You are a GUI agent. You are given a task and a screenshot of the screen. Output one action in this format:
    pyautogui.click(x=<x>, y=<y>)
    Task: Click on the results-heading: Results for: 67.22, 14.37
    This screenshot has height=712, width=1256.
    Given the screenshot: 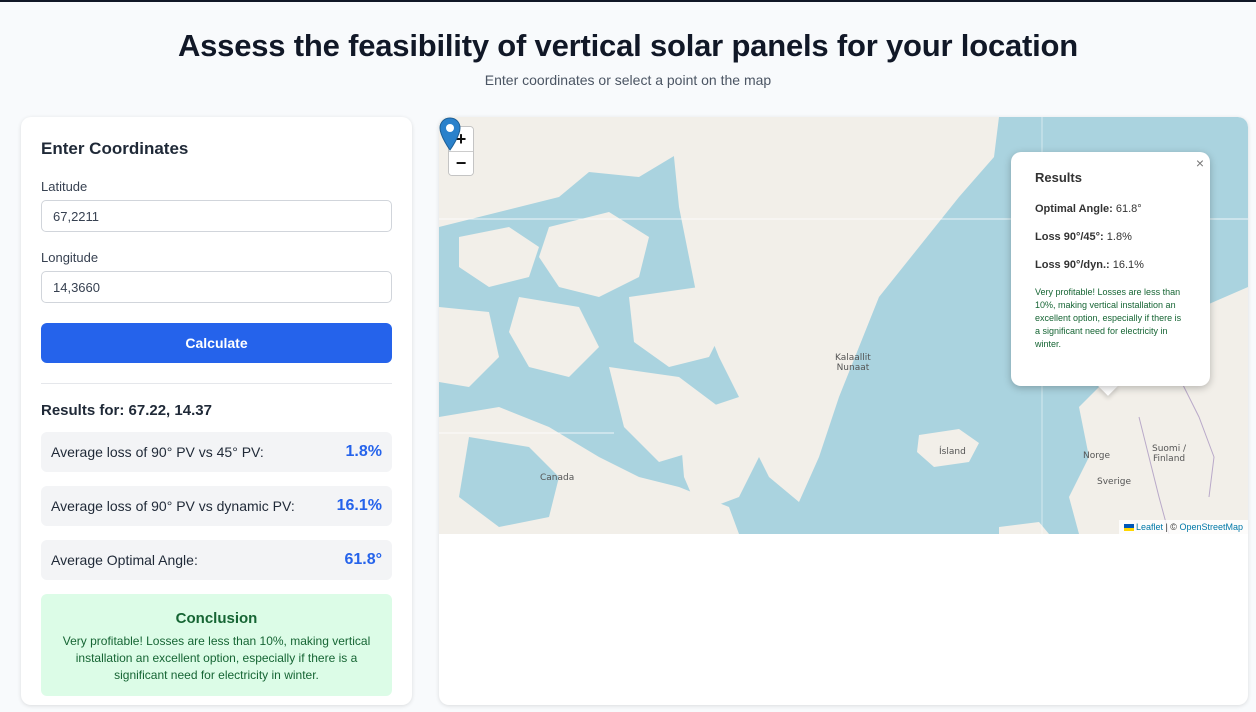 What is the action you would take?
    pyautogui.click(x=126, y=410)
    